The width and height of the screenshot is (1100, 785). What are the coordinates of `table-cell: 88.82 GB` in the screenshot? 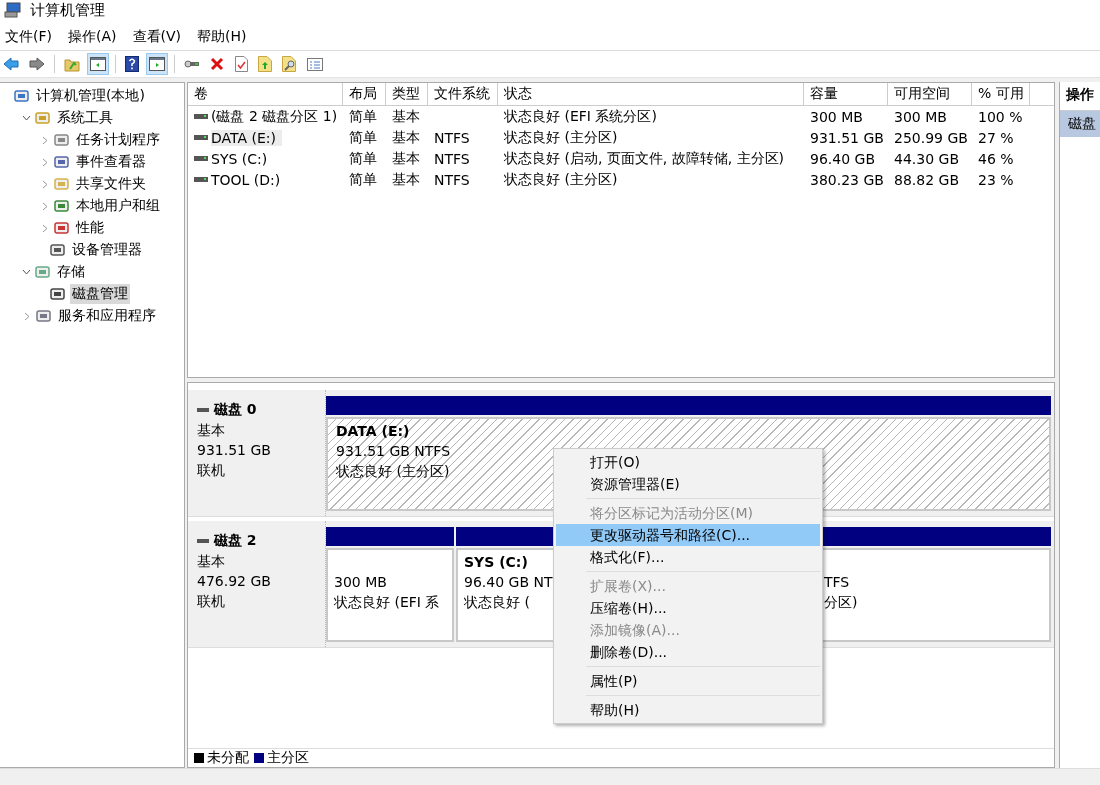 It's located at (926, 179).